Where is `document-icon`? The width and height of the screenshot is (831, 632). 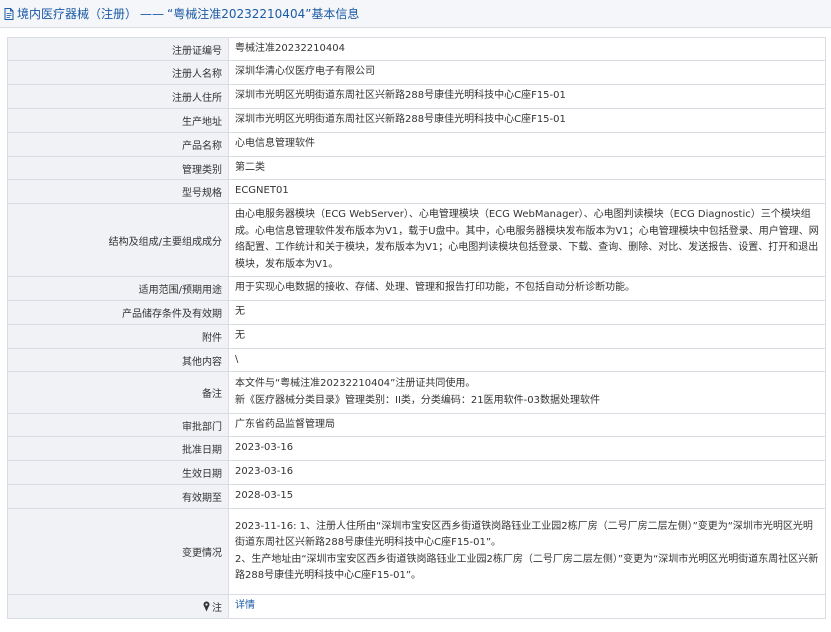
document-icon is located at coordinates (9, 13).